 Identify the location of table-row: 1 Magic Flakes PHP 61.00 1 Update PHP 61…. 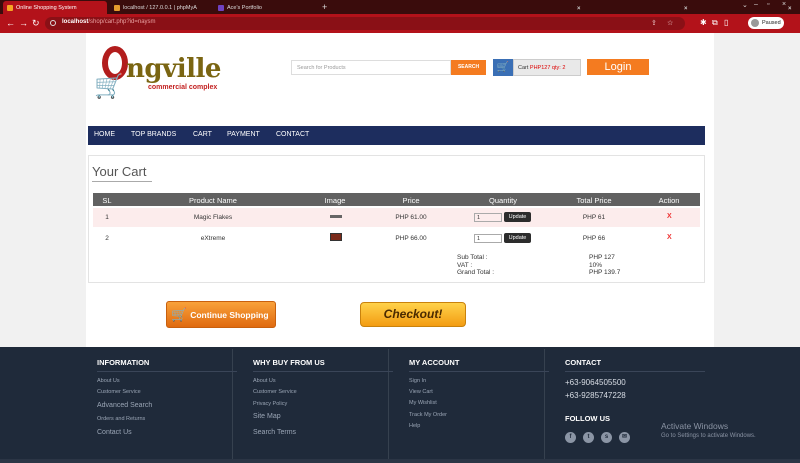
(396, 217).